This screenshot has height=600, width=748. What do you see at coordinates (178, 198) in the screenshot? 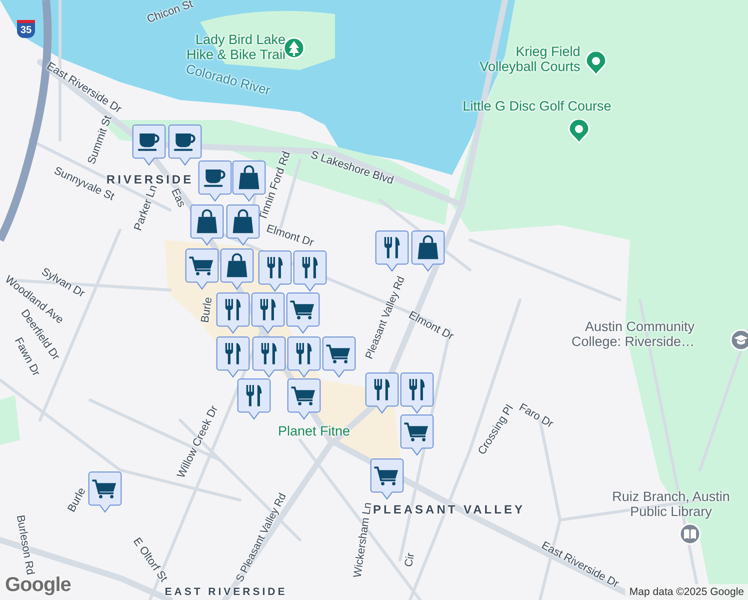
I see `street-label: Eas` at bounding box center [178, 198].